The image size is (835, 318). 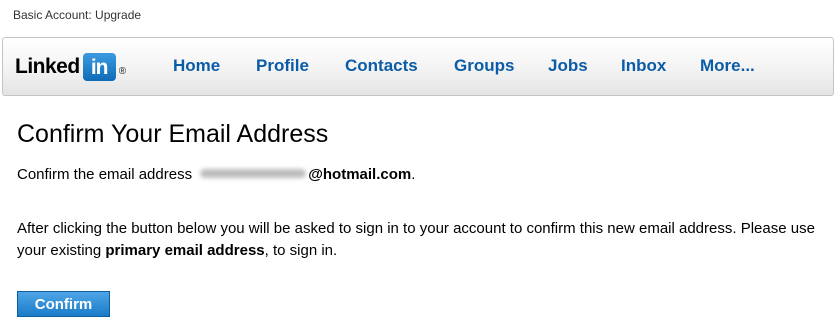 What do you see at coordinates (63, 304) in the screenshot?
I see `confirm-button: Confirm` at bounding box center [63, 304].